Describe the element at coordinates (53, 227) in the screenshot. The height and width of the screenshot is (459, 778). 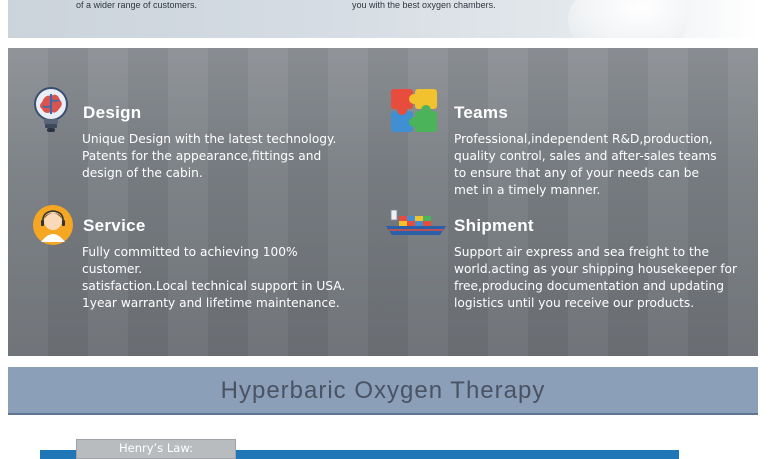
I see `support-agent-icon` at that location.